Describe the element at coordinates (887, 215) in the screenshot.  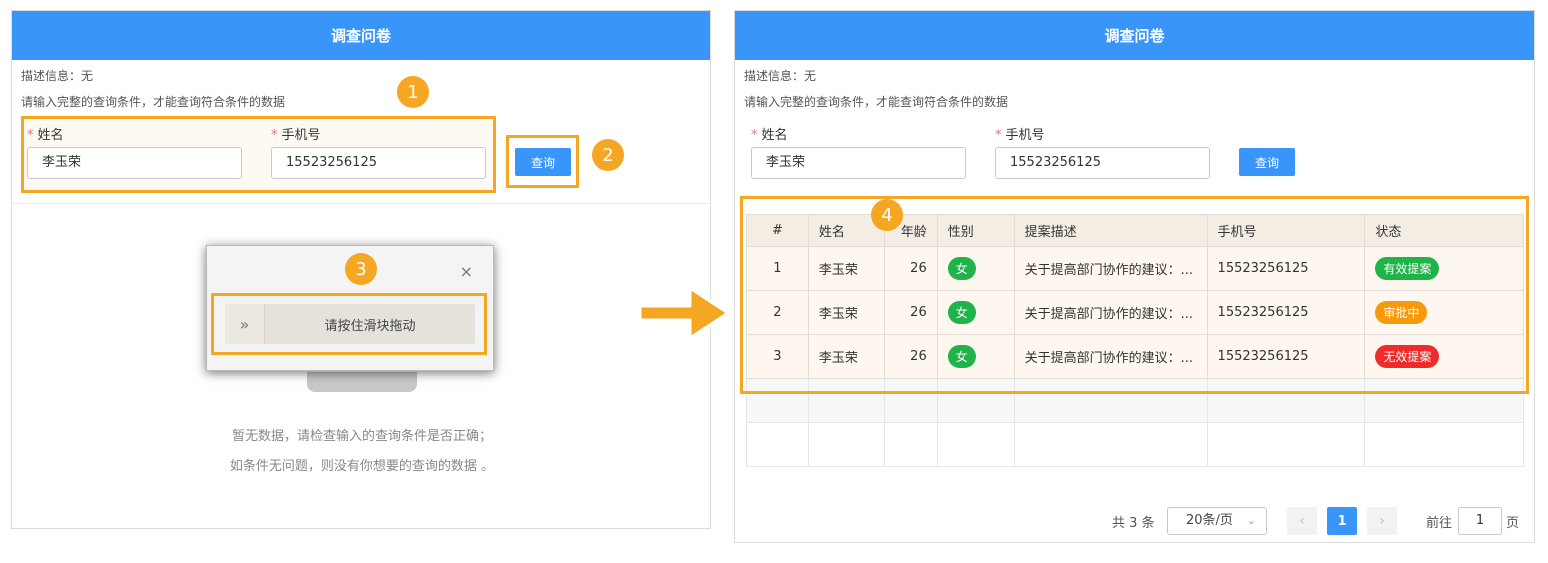
I see `step-badge-4: 4` at that location.